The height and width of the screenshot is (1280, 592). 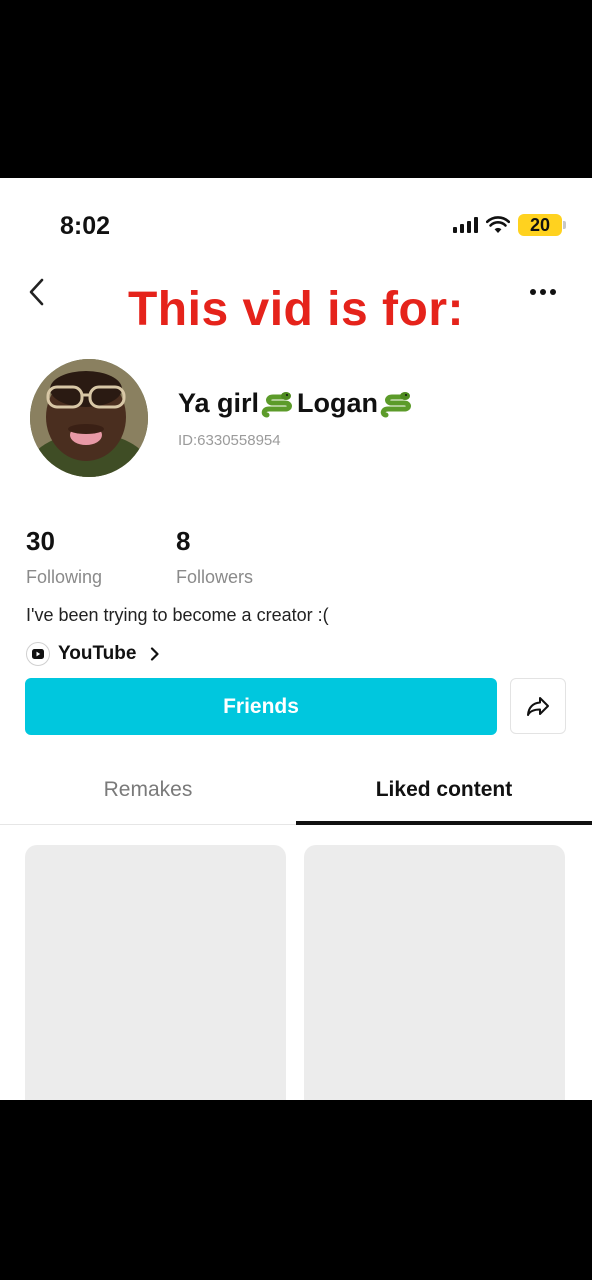 I want to click on youtube-link-label: YouTube, so click(x=97, y=653).